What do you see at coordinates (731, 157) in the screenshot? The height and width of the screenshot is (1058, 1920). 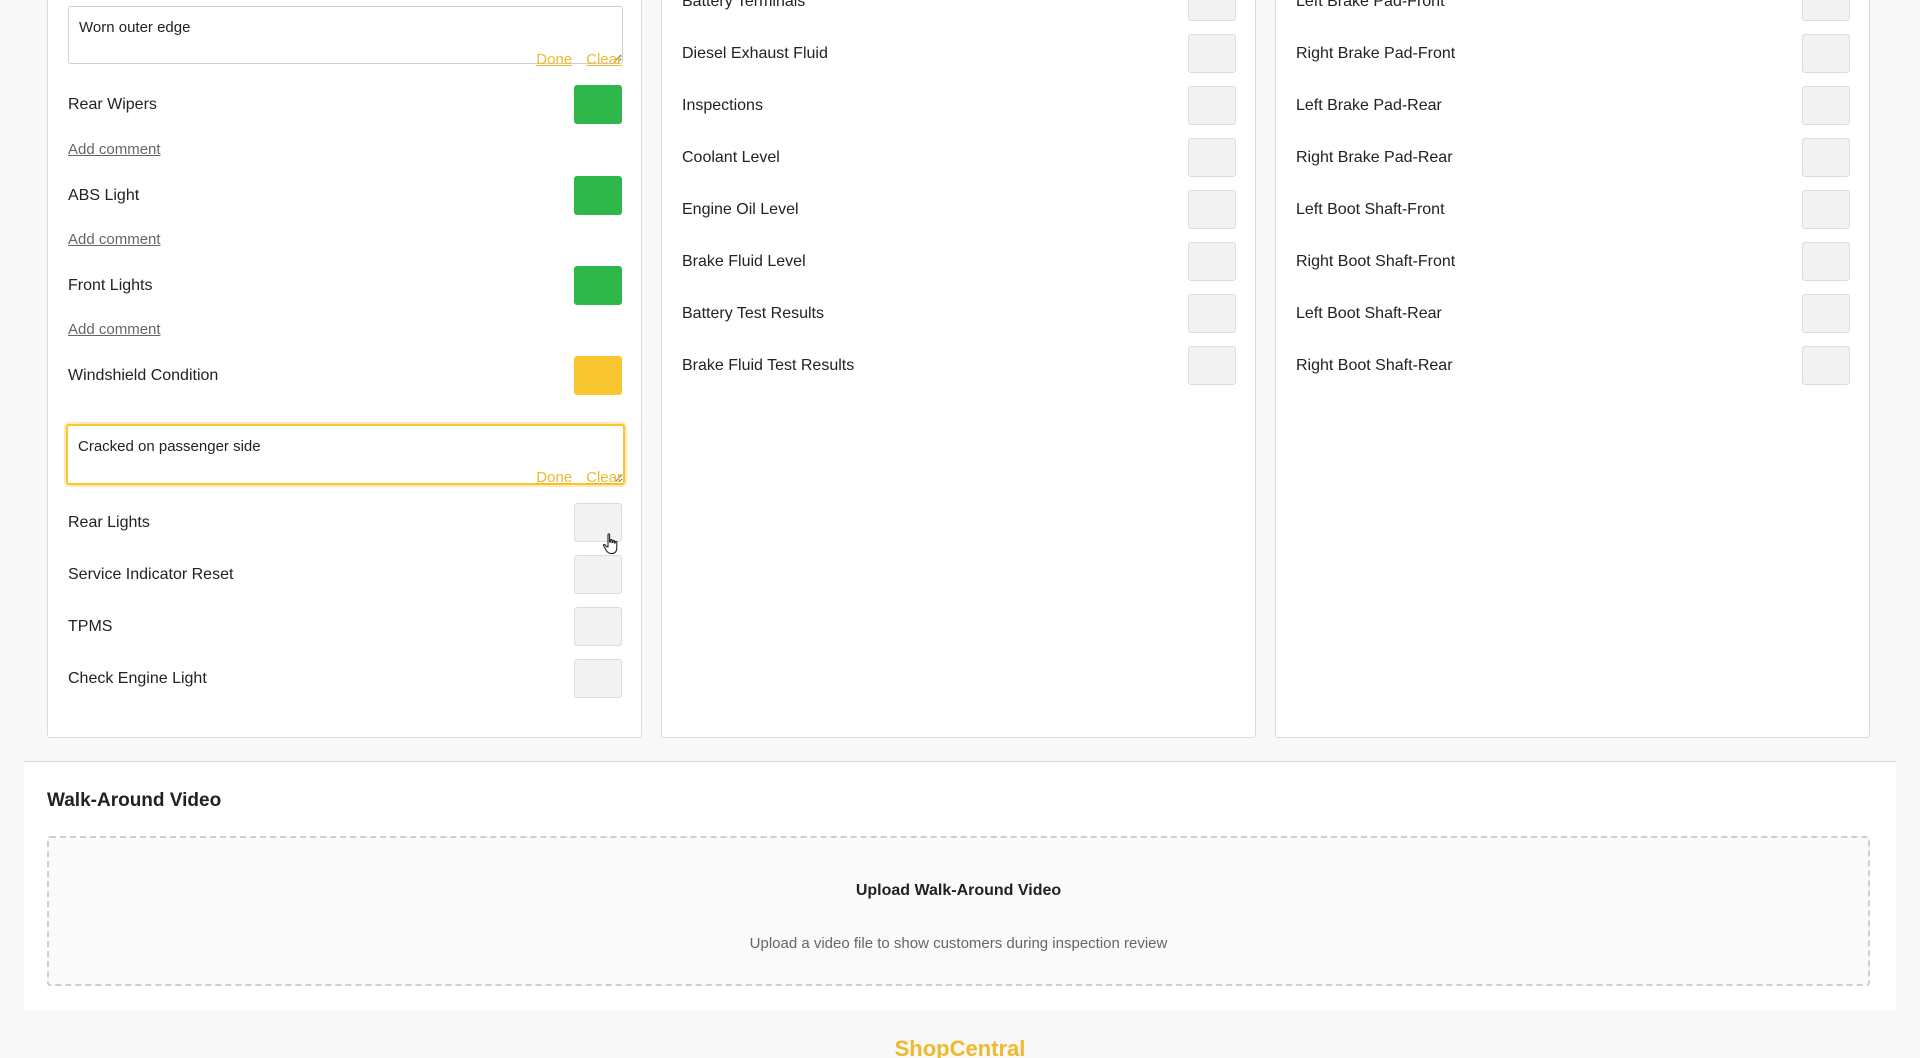 I see `item-label: Coolant Level` at bounding box center [731, 157].